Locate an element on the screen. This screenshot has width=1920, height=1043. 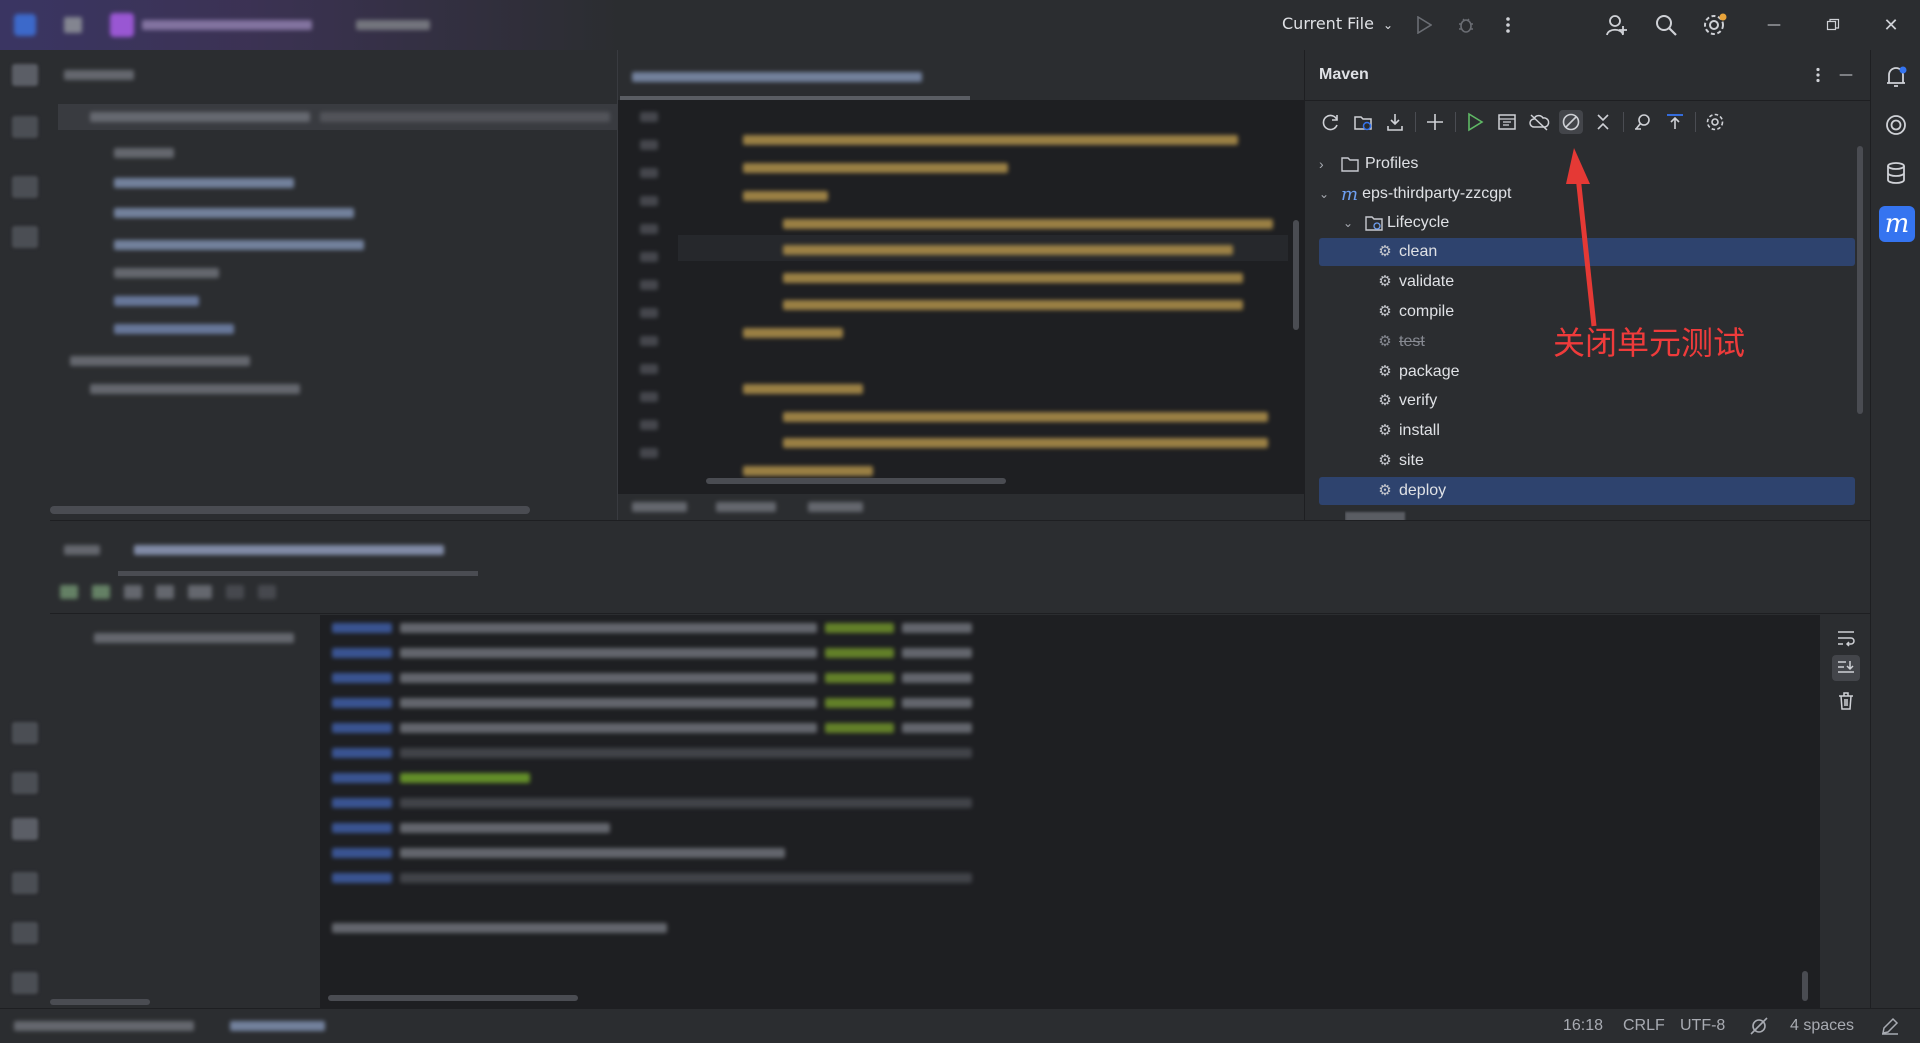
restore-icon is located at coordinates (1833, 25).